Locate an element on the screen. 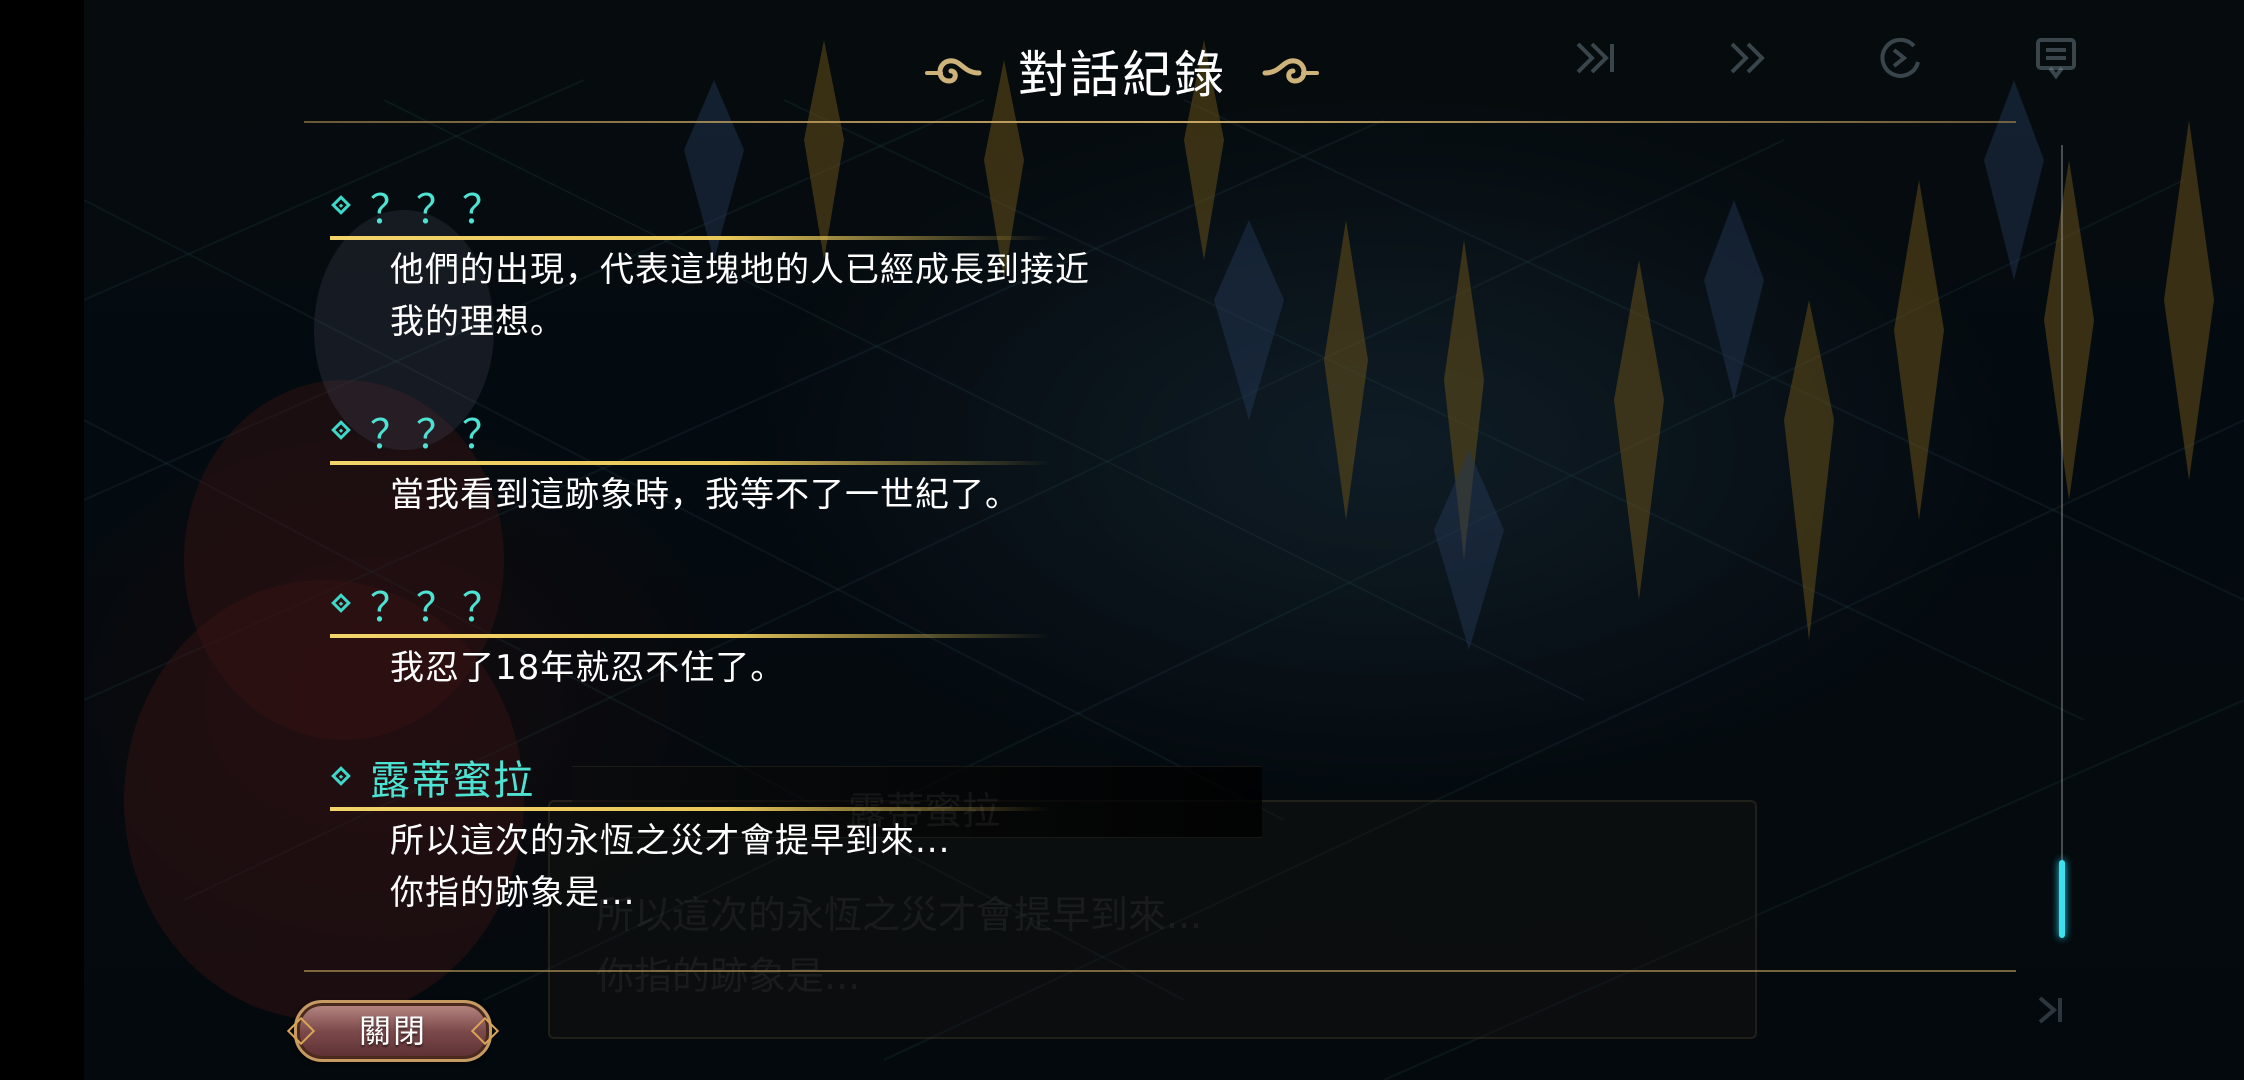 The image size is (2244, 1080). page-title: 對話紀錄 is located at coordinates (1122, 75).